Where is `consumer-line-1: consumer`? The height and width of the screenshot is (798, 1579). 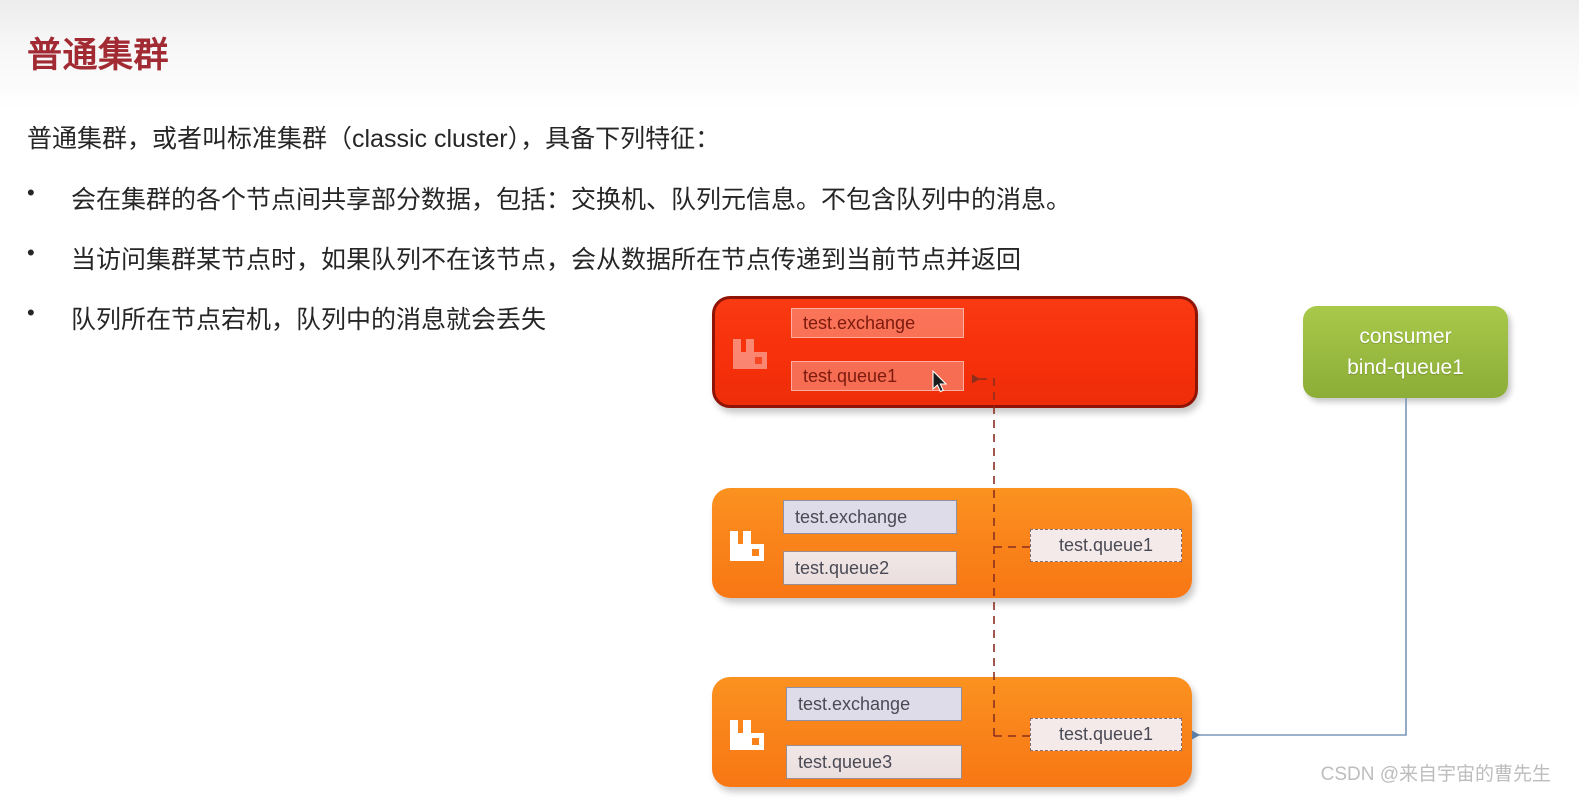 consumer-line-1: consumer is located at coordinates (1405, 336).